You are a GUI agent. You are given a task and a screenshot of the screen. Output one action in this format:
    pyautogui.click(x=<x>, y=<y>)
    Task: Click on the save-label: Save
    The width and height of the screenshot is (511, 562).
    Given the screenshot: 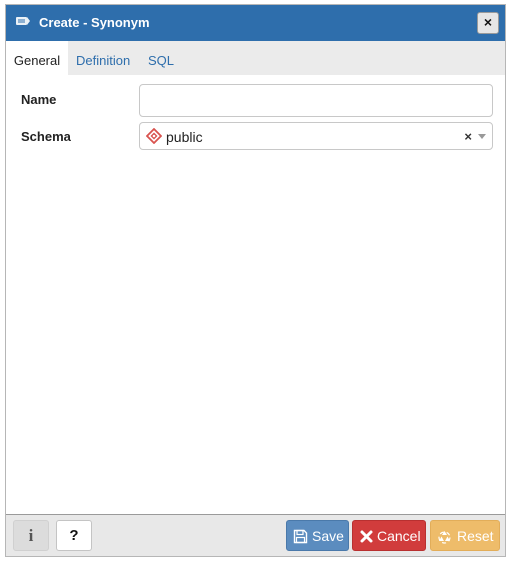 What is the action you would take?
    pyautogui.click(x=328, y=536)
    